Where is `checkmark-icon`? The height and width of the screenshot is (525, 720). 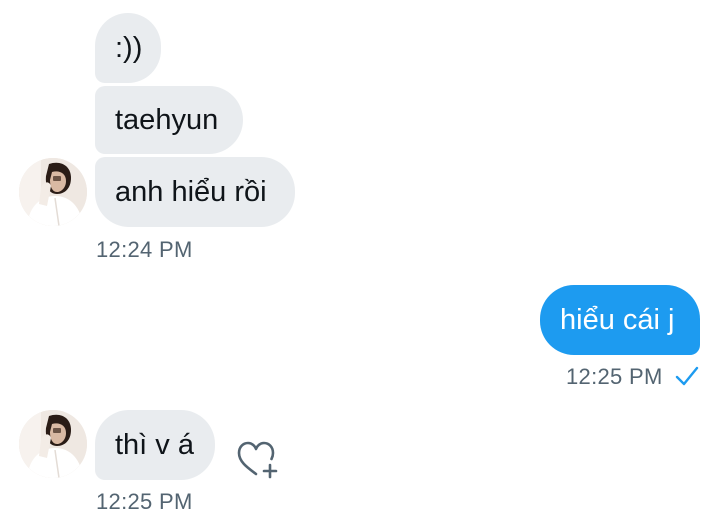
checkmark-icon is located at coordinates (687, 378).